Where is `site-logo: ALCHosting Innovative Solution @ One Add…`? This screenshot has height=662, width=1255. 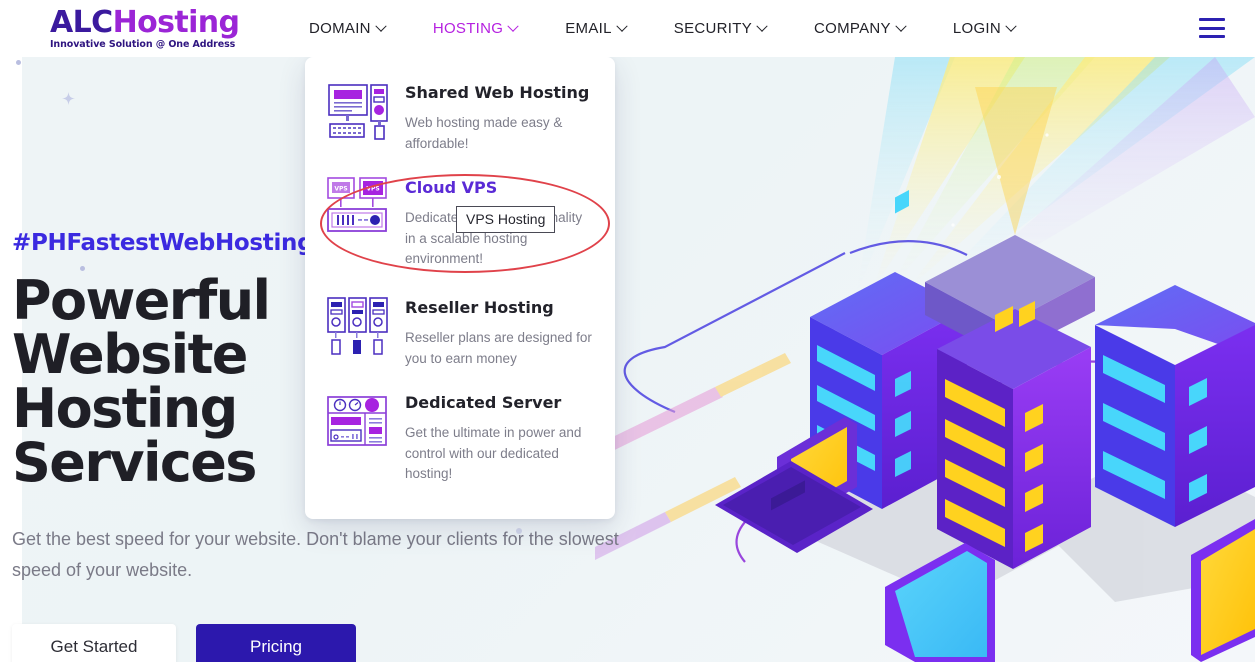
site-logo: ALCHosting Innovative Solution @ One Add… is located at coordinates (145, 29).